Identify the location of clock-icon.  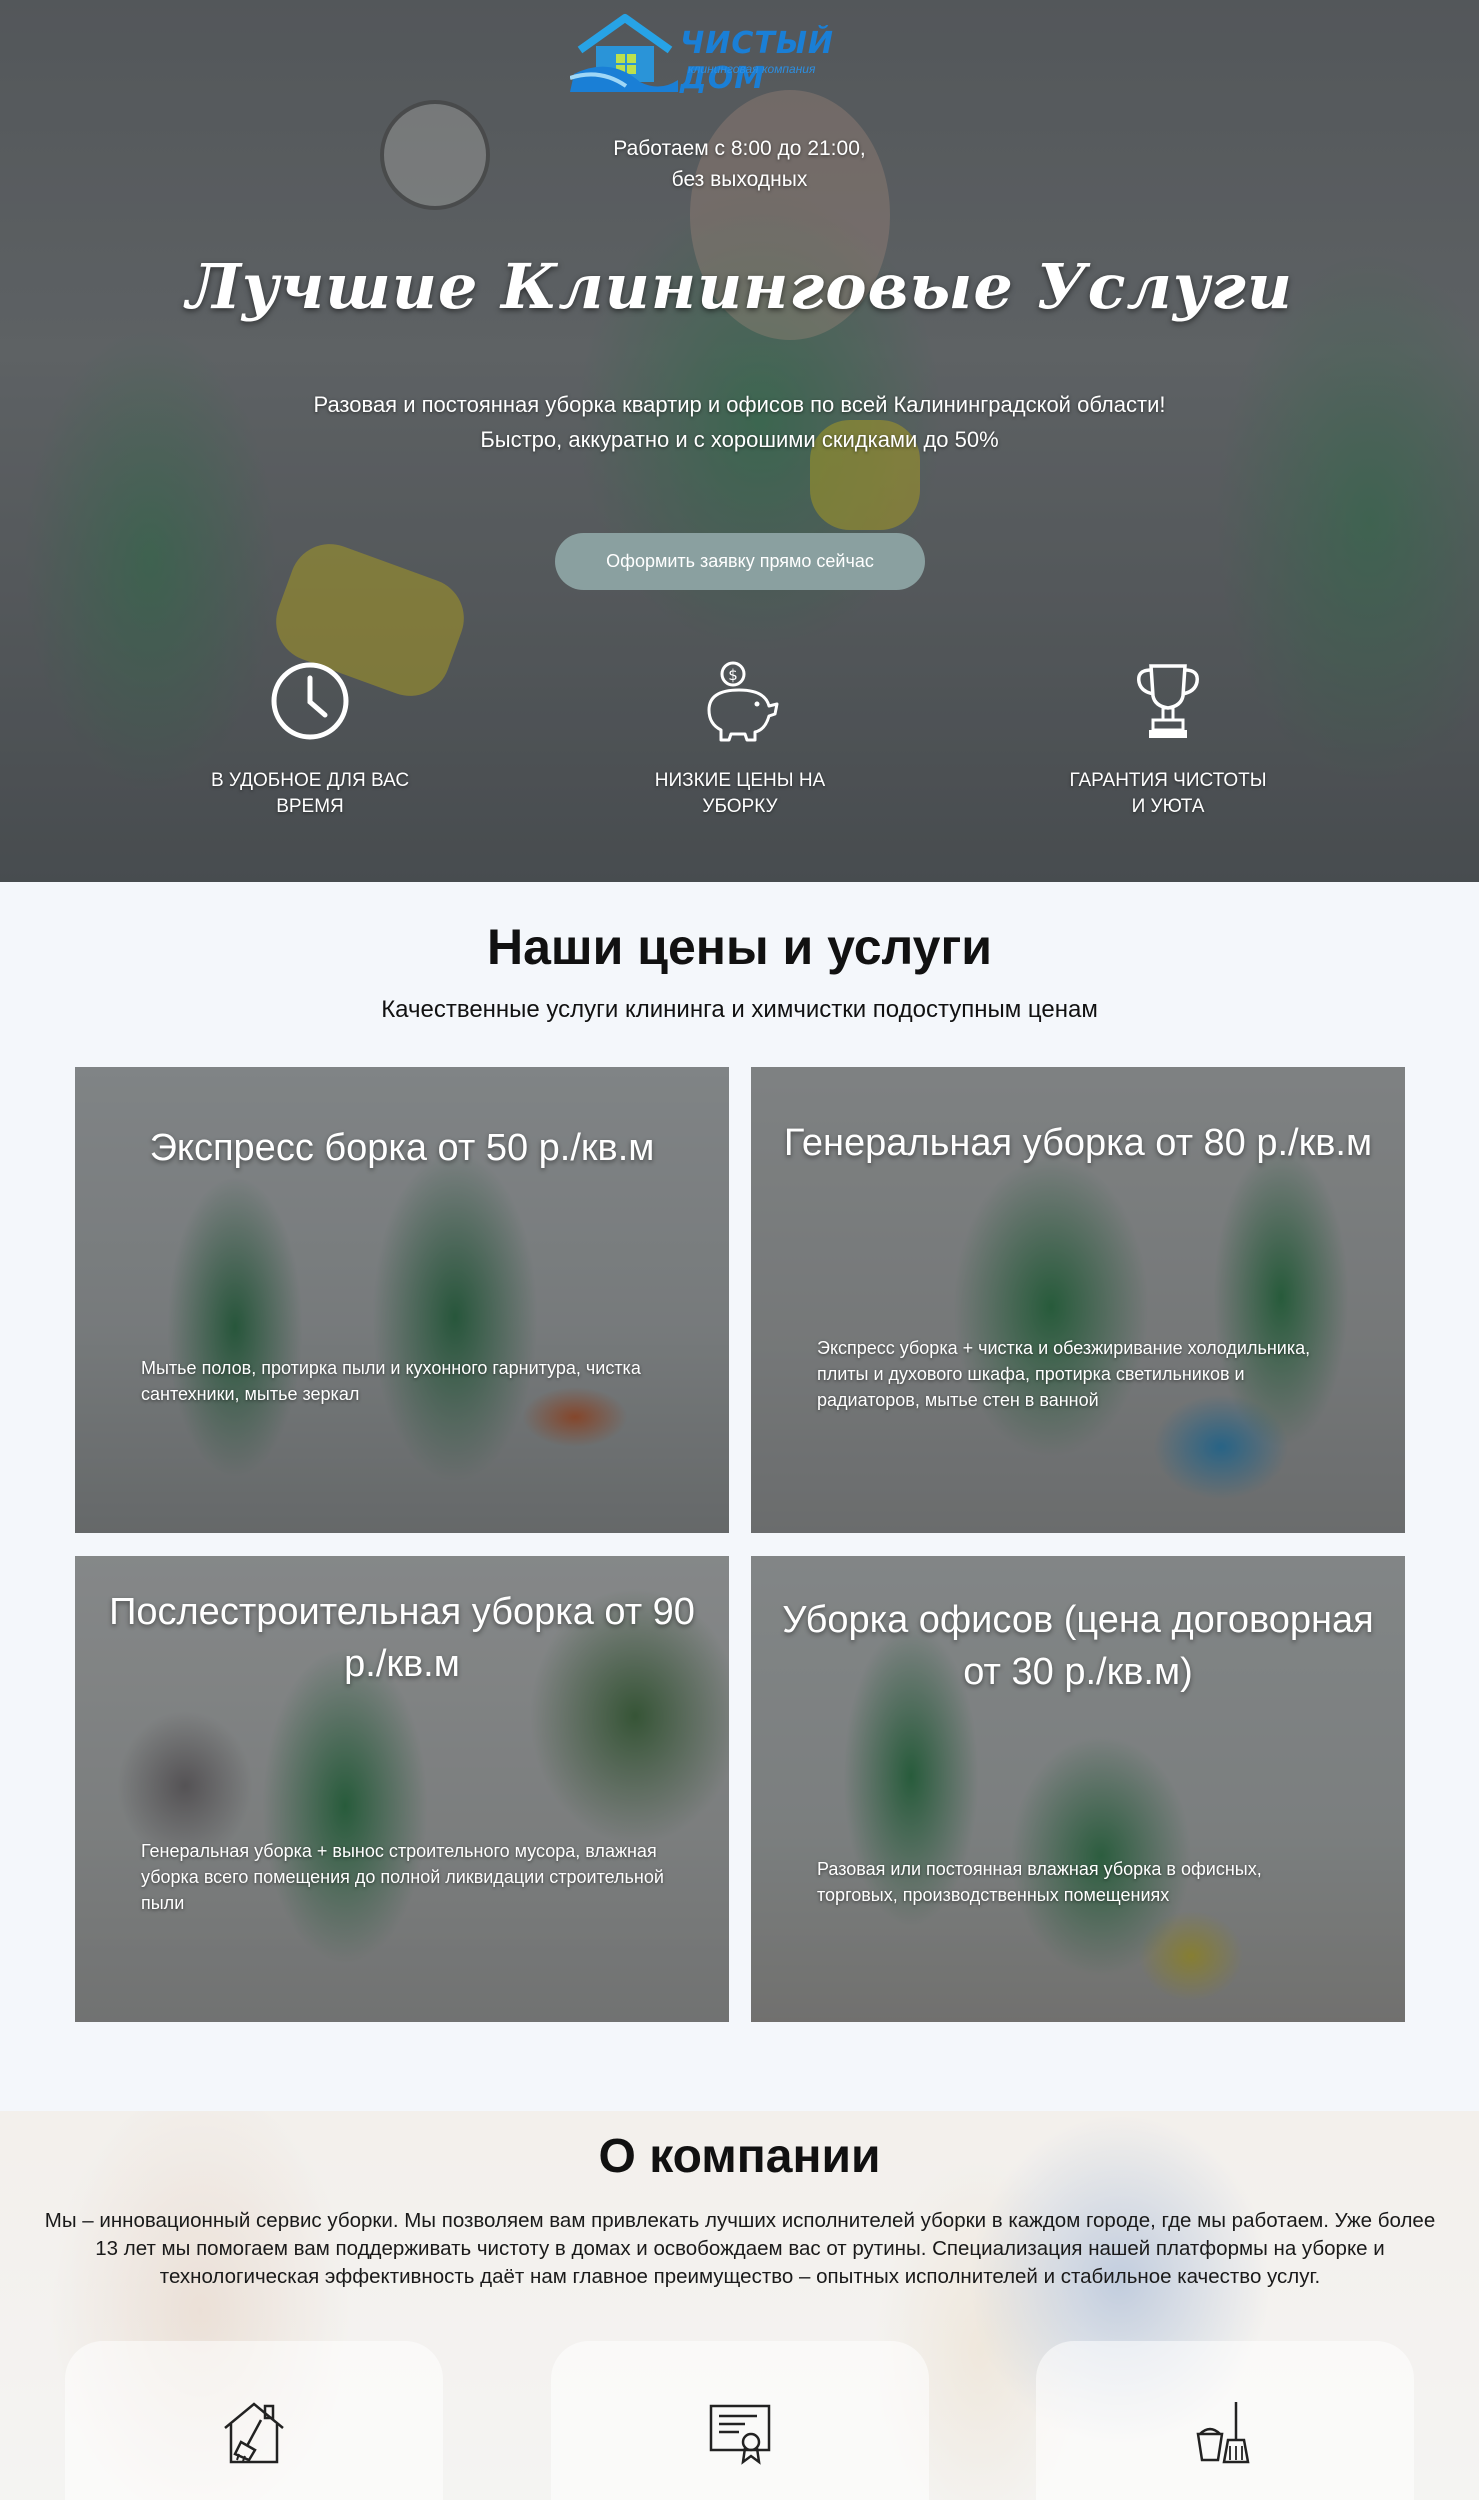
(310, 701).